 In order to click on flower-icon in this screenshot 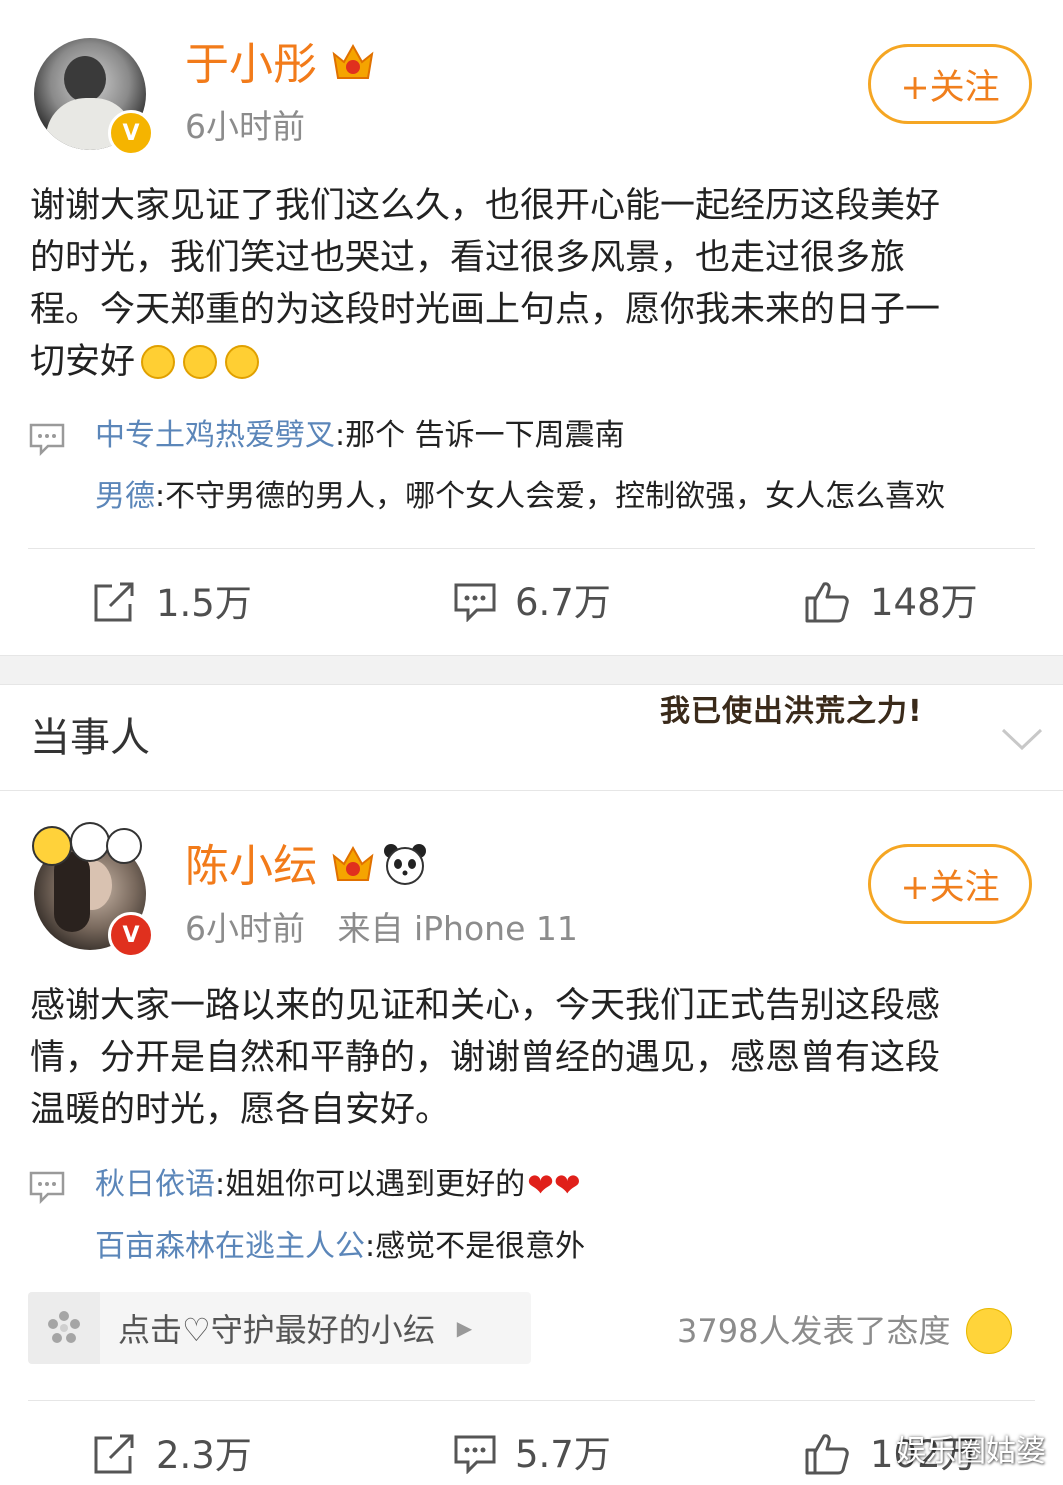, I will do `click(64, 1328)`.